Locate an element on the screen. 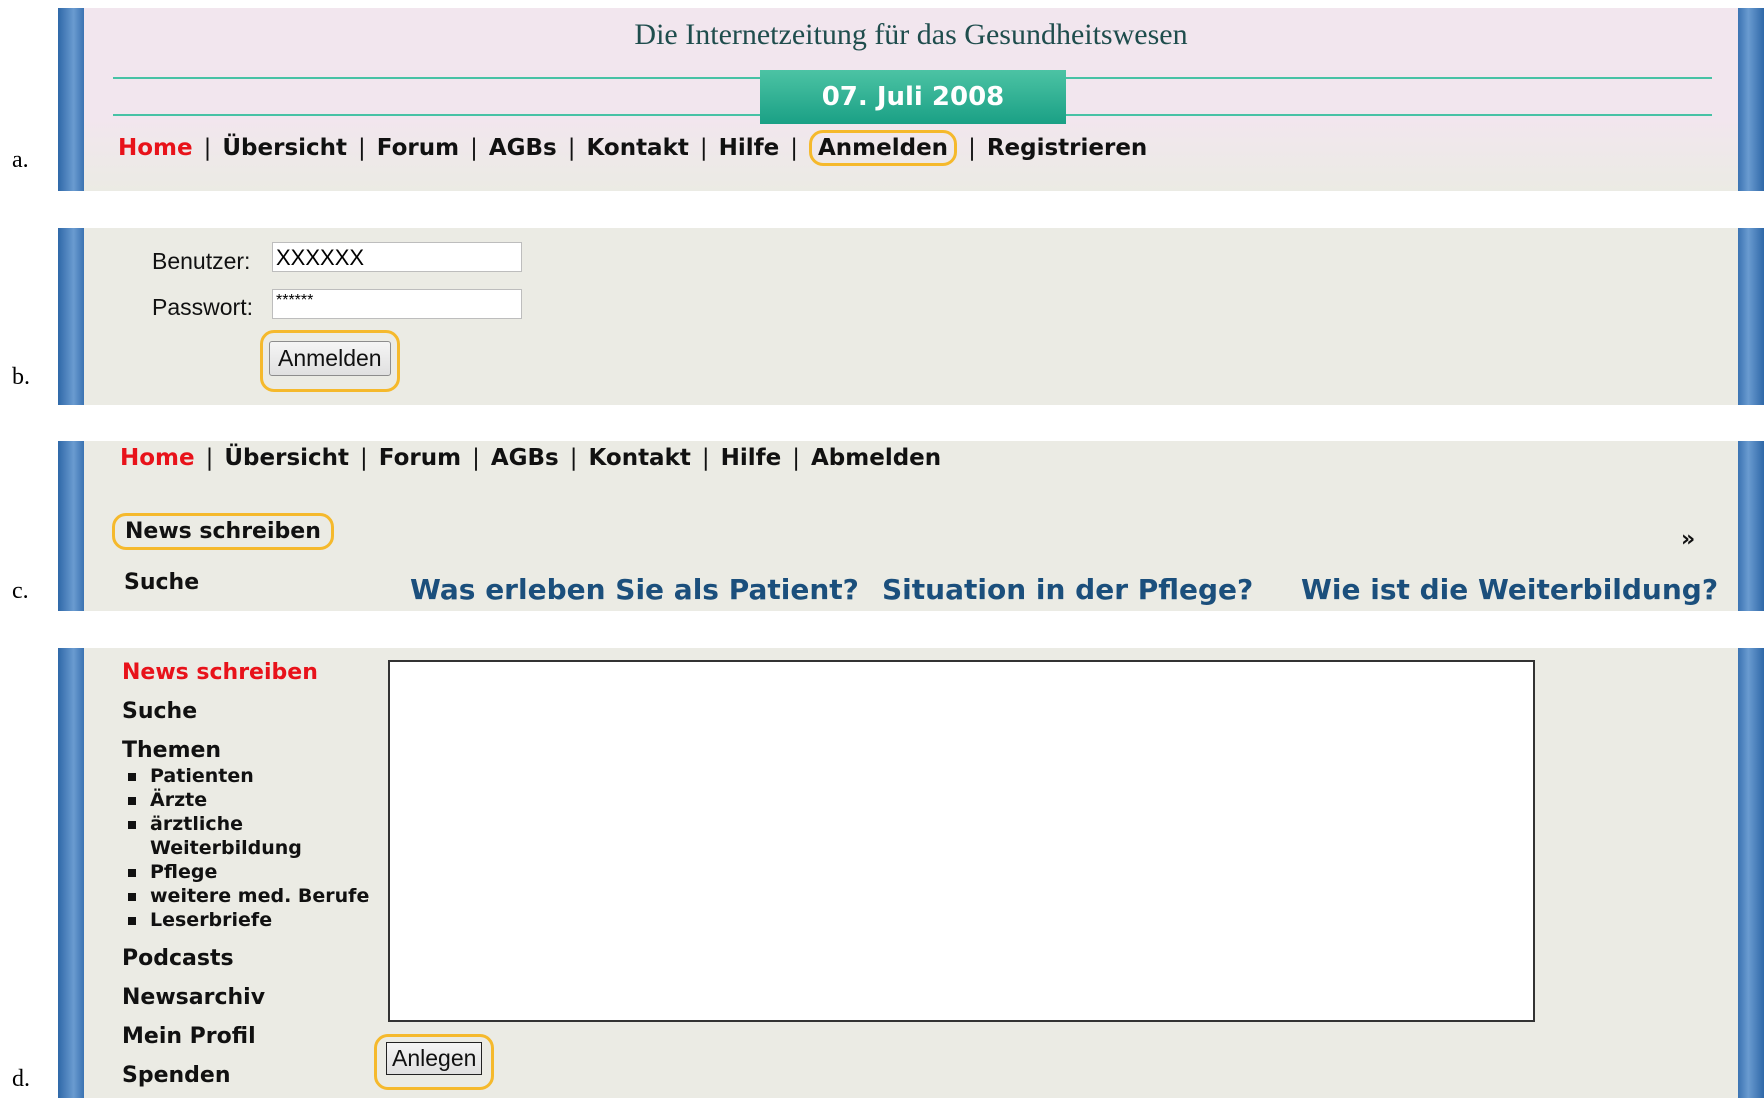  create-button: Anlegen is located at coordinates (434, 1058).